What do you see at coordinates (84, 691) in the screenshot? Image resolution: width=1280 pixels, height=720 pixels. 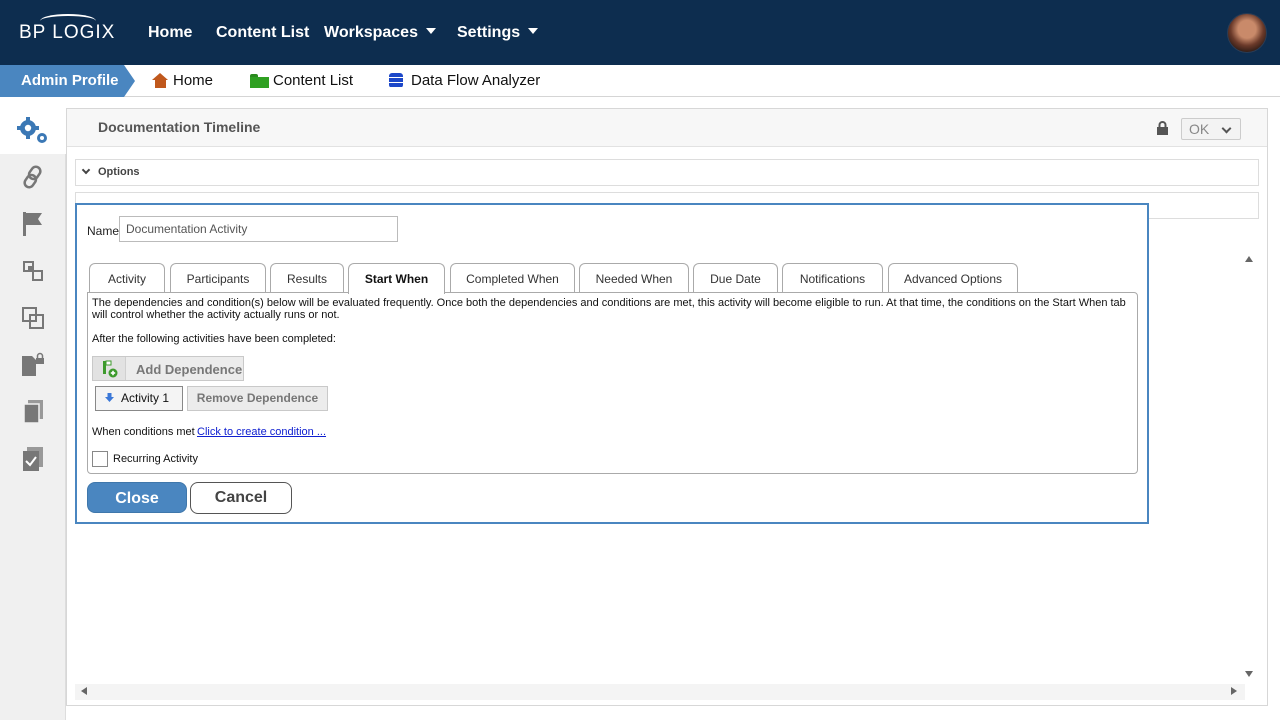 I see `scroll-left-arrow-icon` at bounding box center [84, 691].